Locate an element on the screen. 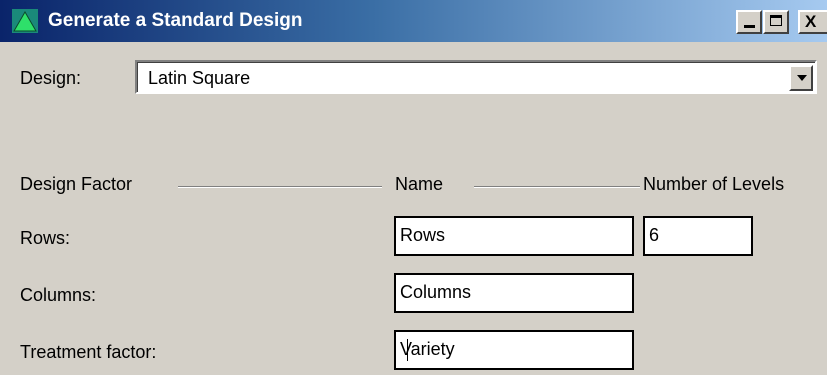 Image resolution: width=827 pixels, height=375 pixels. columns-name-field: Columns is located at coordinates (514, 293).